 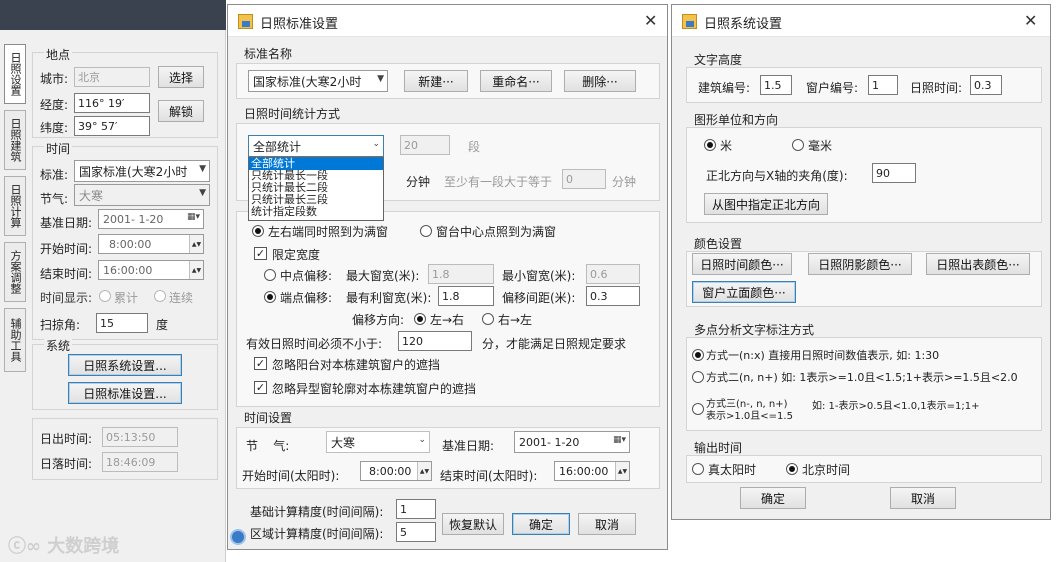 I want to click on standard-select: 国家标准(大寒2小时 ▼, so click(x=142, y=171).